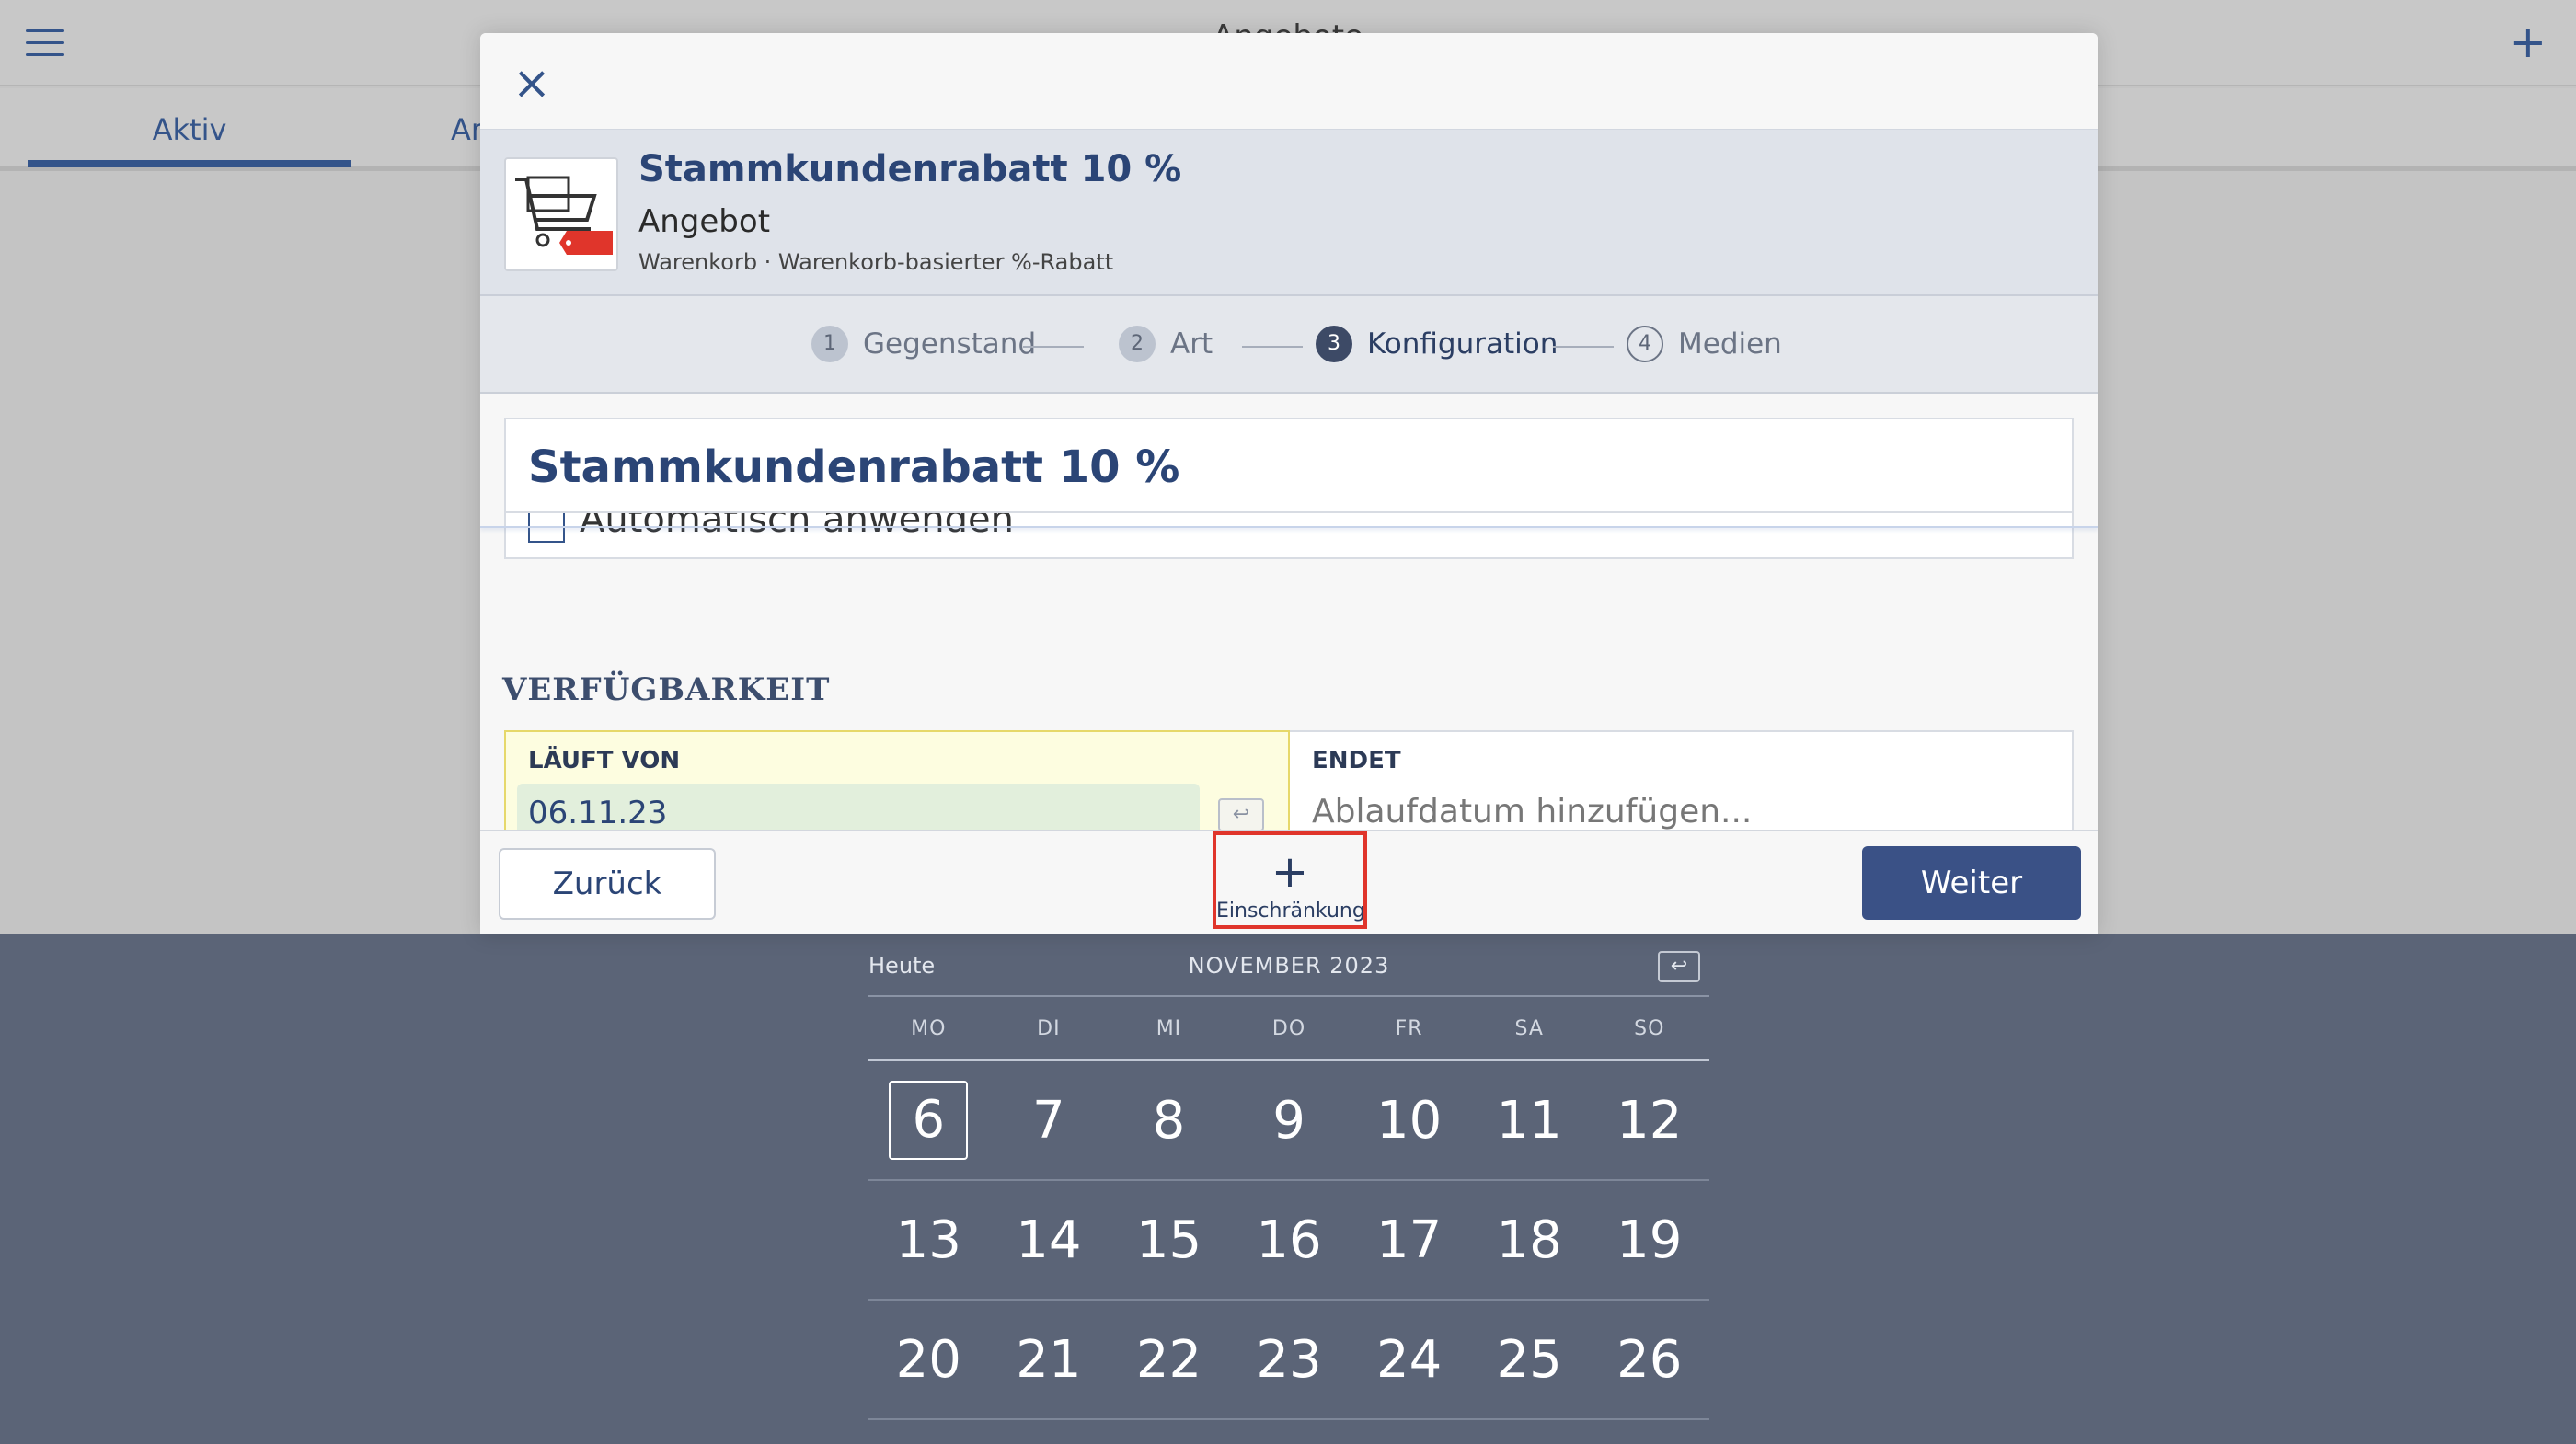  What do you see at coordinates (1645, 344) in the screenshot?
I see `step-number: 4` at bounding box center [1645, 344].